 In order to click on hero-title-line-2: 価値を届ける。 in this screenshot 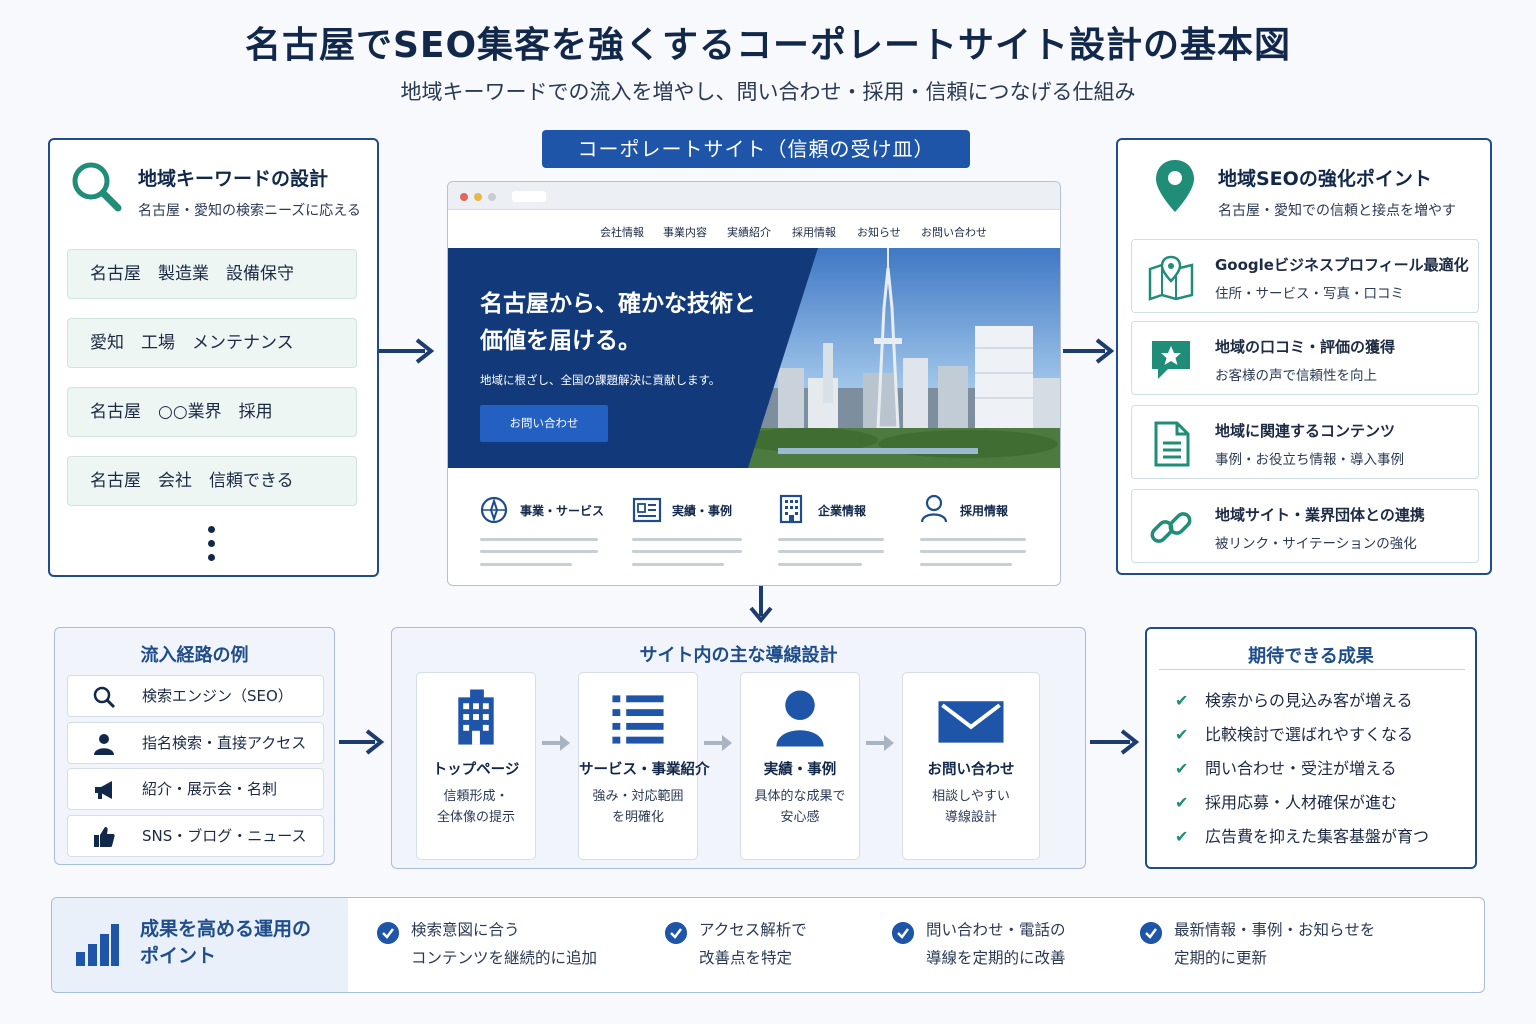, I will do `click(560, 341)`.